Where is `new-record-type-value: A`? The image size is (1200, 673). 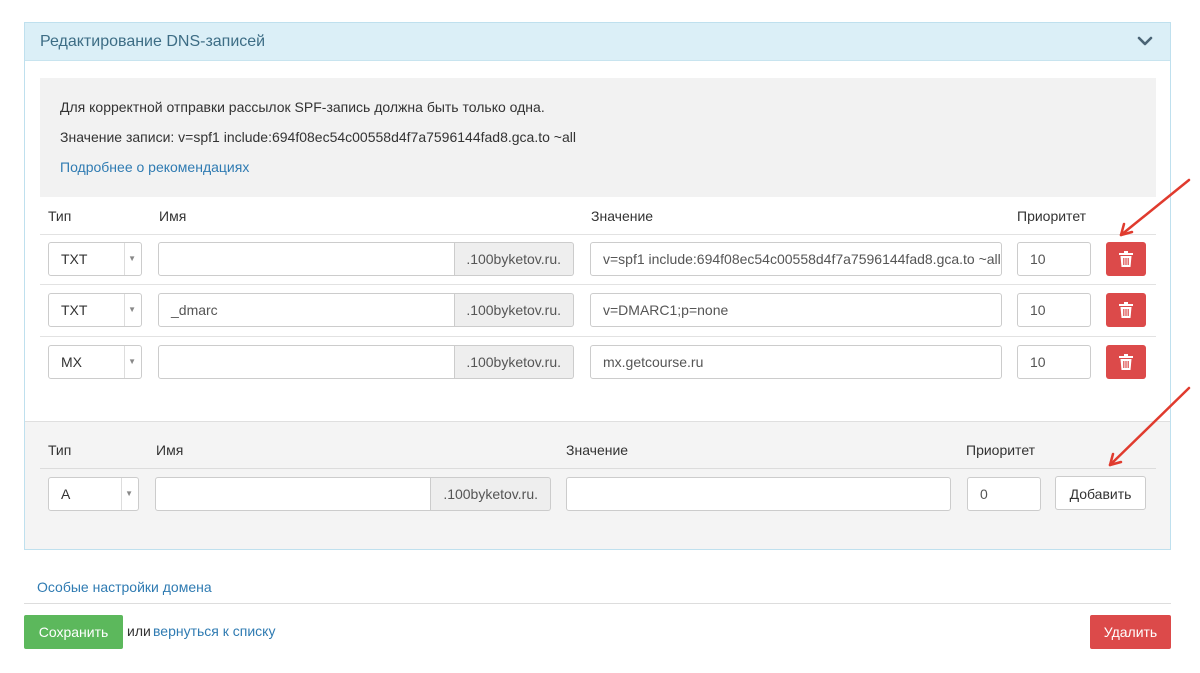
new-record-type-value: A is located at coordinates (66, 494).